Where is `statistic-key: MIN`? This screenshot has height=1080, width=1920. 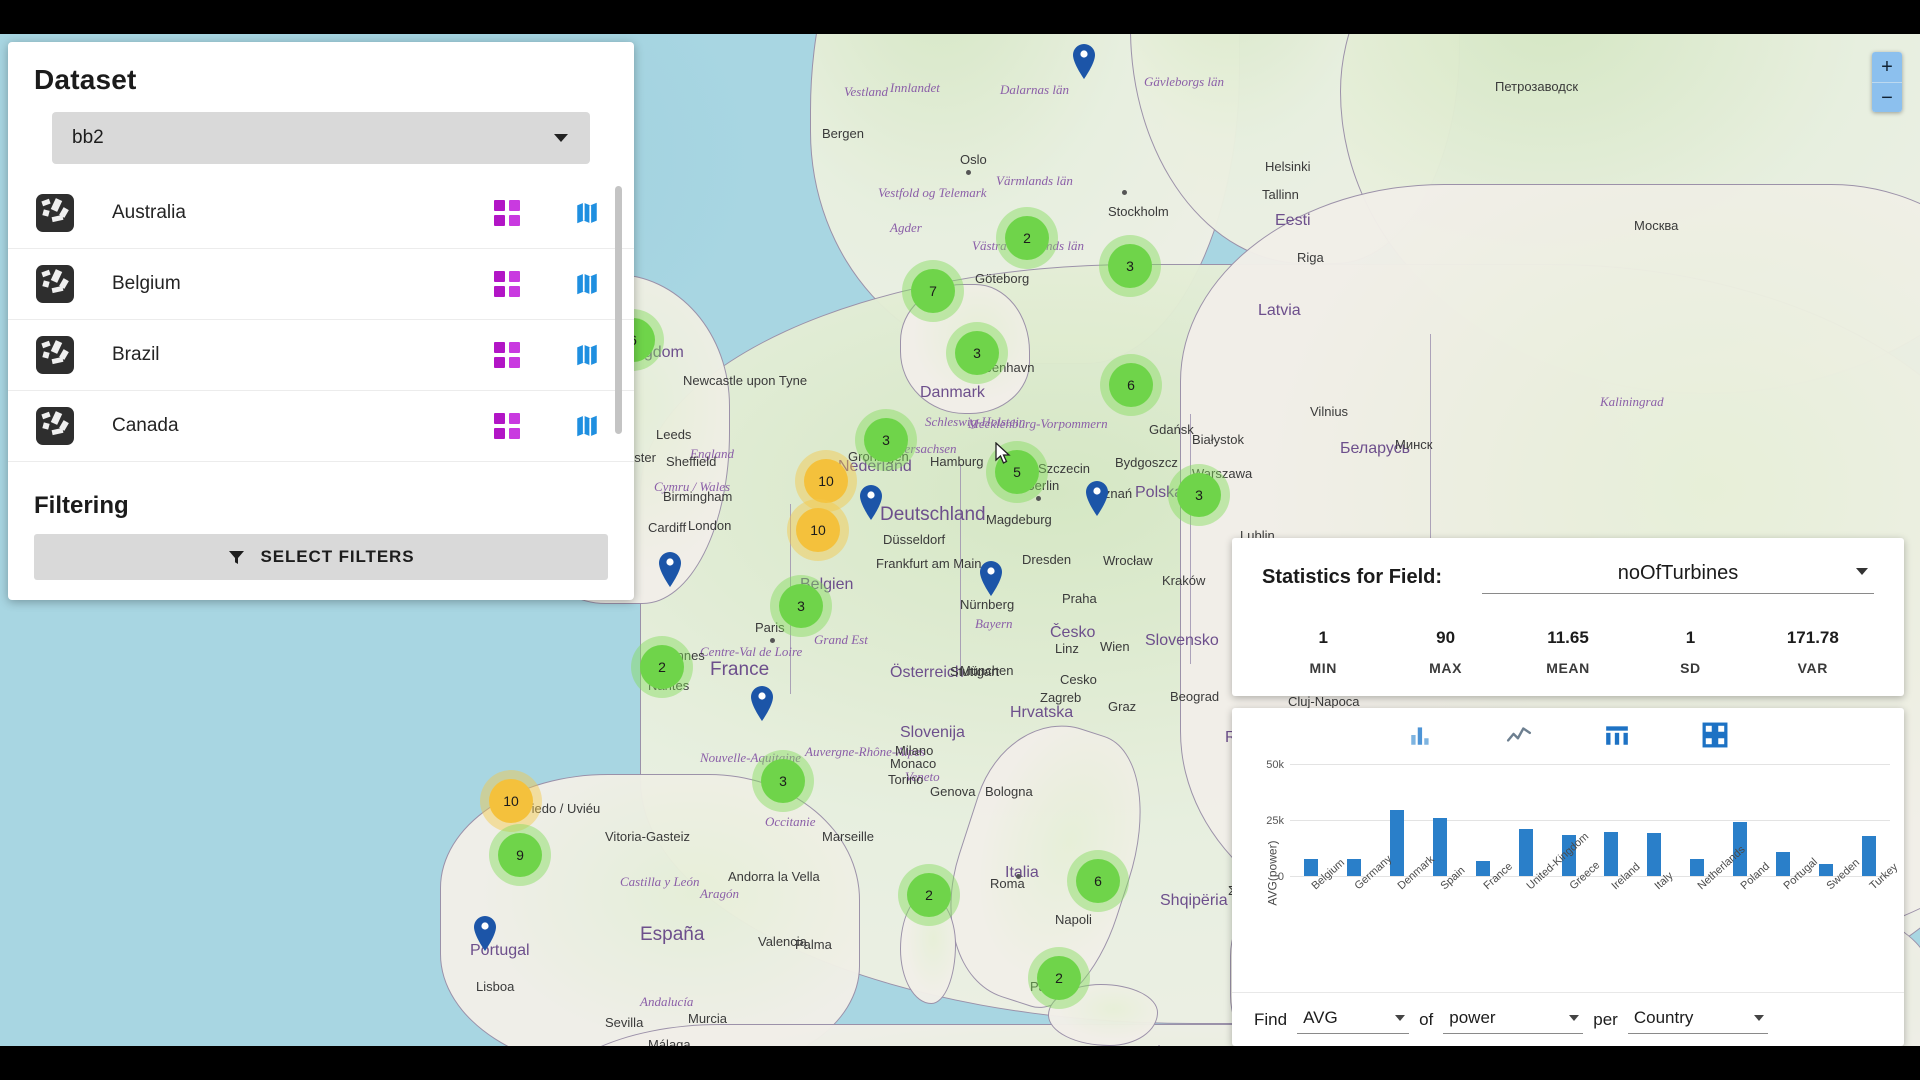
statistic-key: MIN is located at coordinates (1323, 668).